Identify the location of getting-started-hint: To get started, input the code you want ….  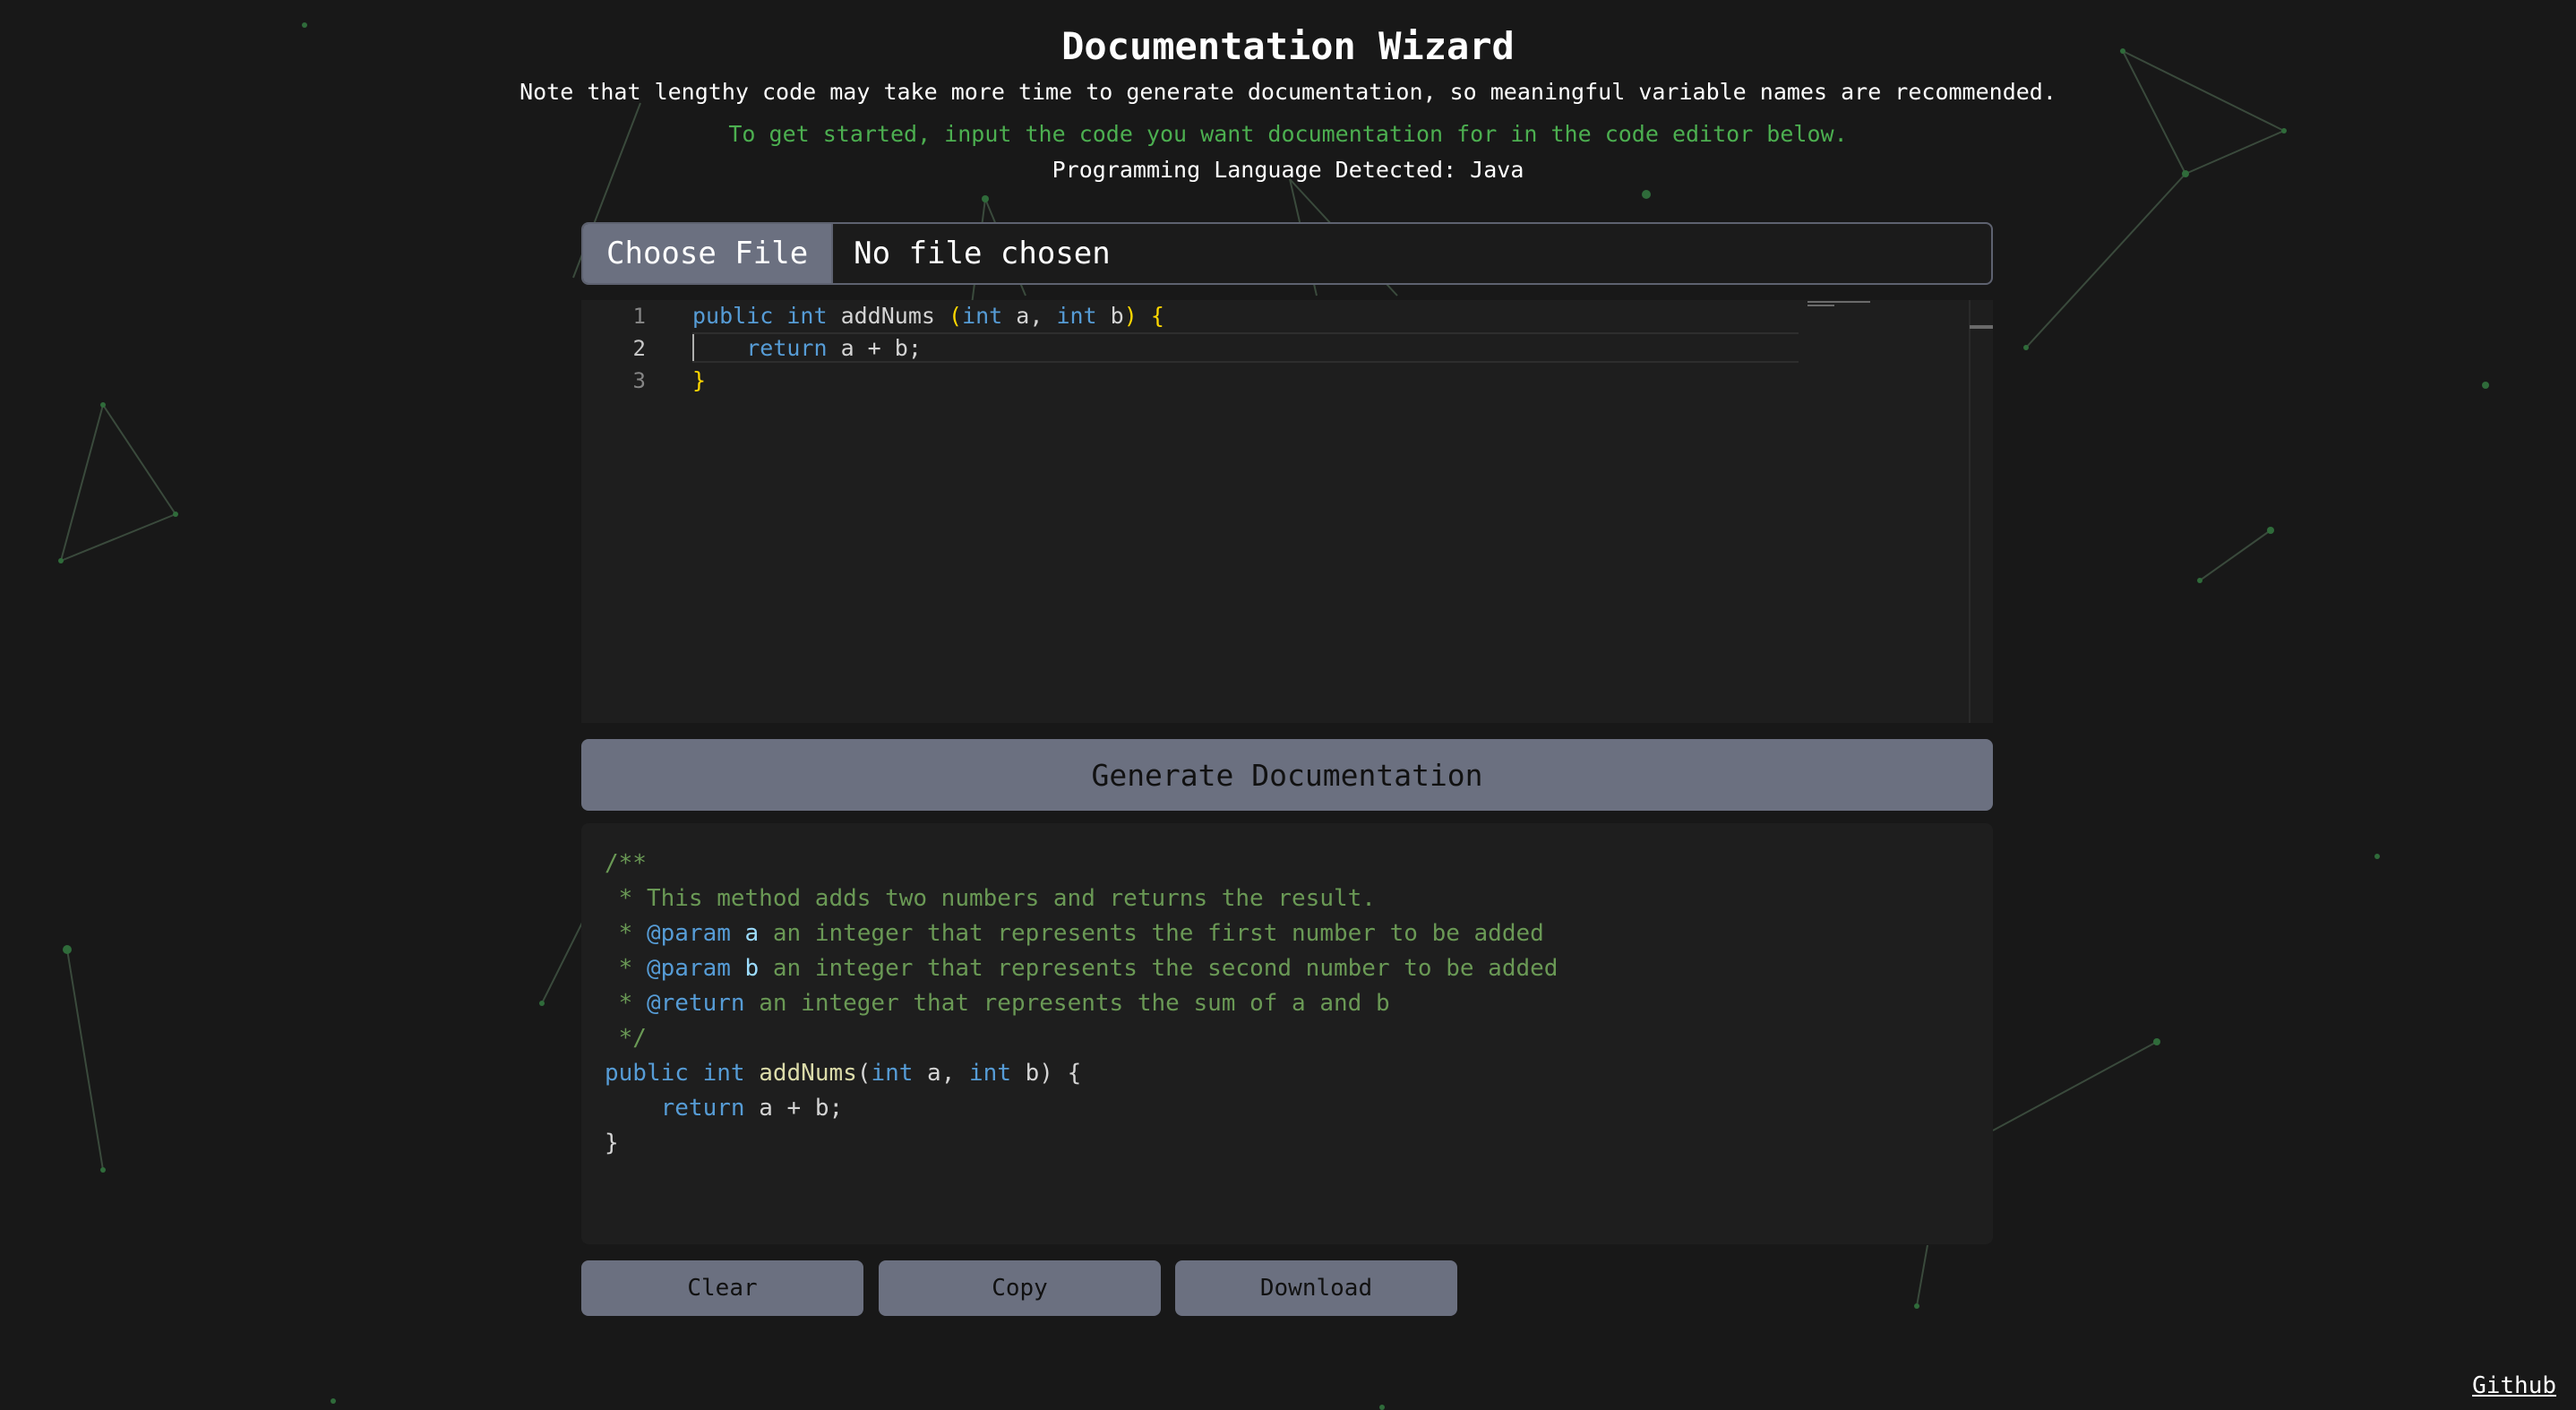
(1288, 134).